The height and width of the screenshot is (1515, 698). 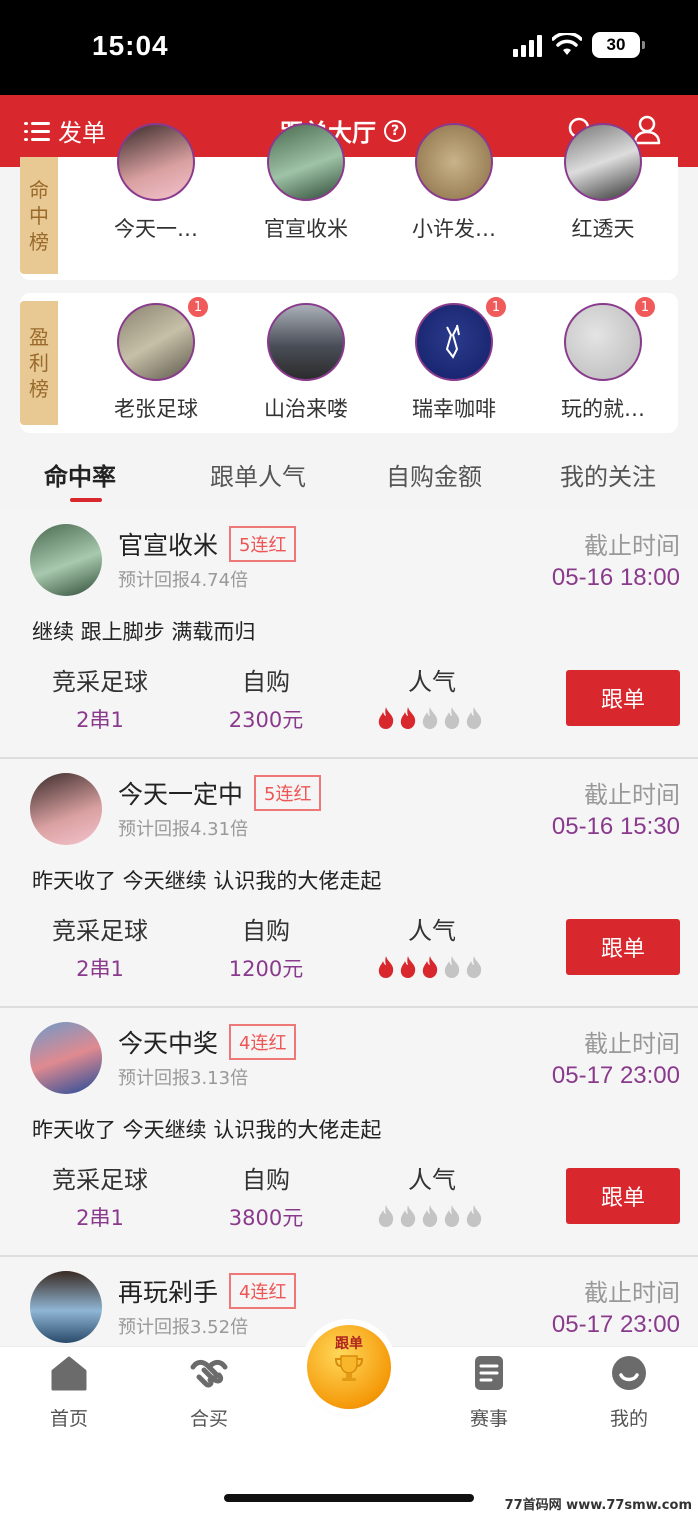 I want to click on post-description: 继续 跟上脚步 满载而归, so click(x=144, y=632).